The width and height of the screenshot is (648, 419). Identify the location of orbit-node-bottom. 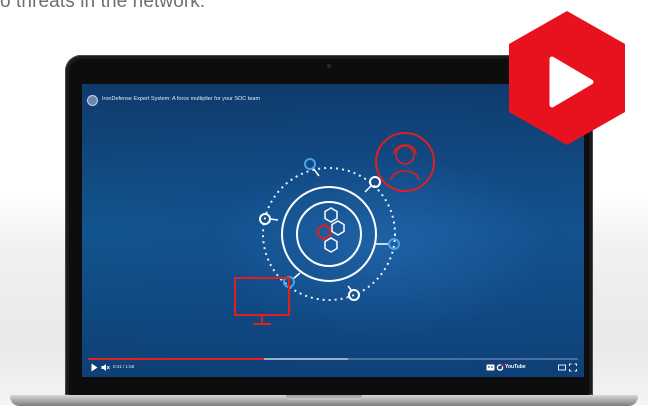
(354, 295).